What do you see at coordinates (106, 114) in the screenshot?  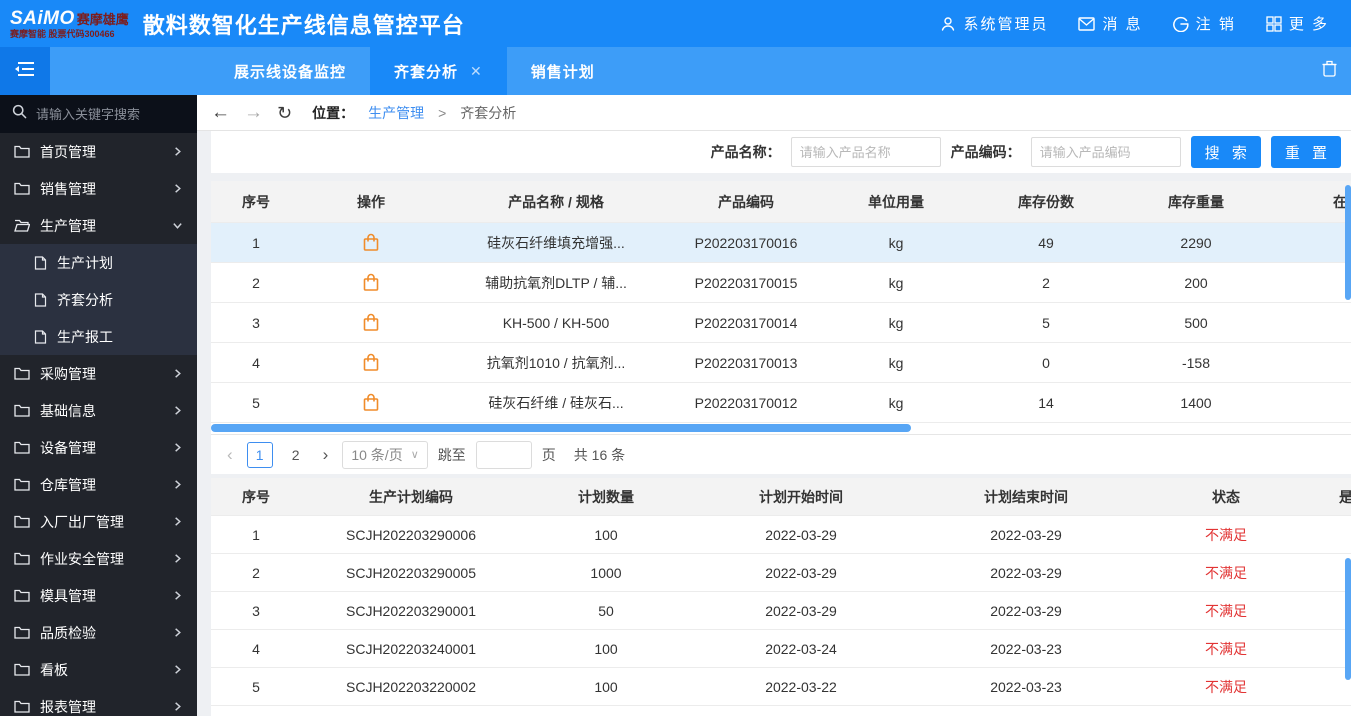 I see `search-input` at bounding box center [106, 114].